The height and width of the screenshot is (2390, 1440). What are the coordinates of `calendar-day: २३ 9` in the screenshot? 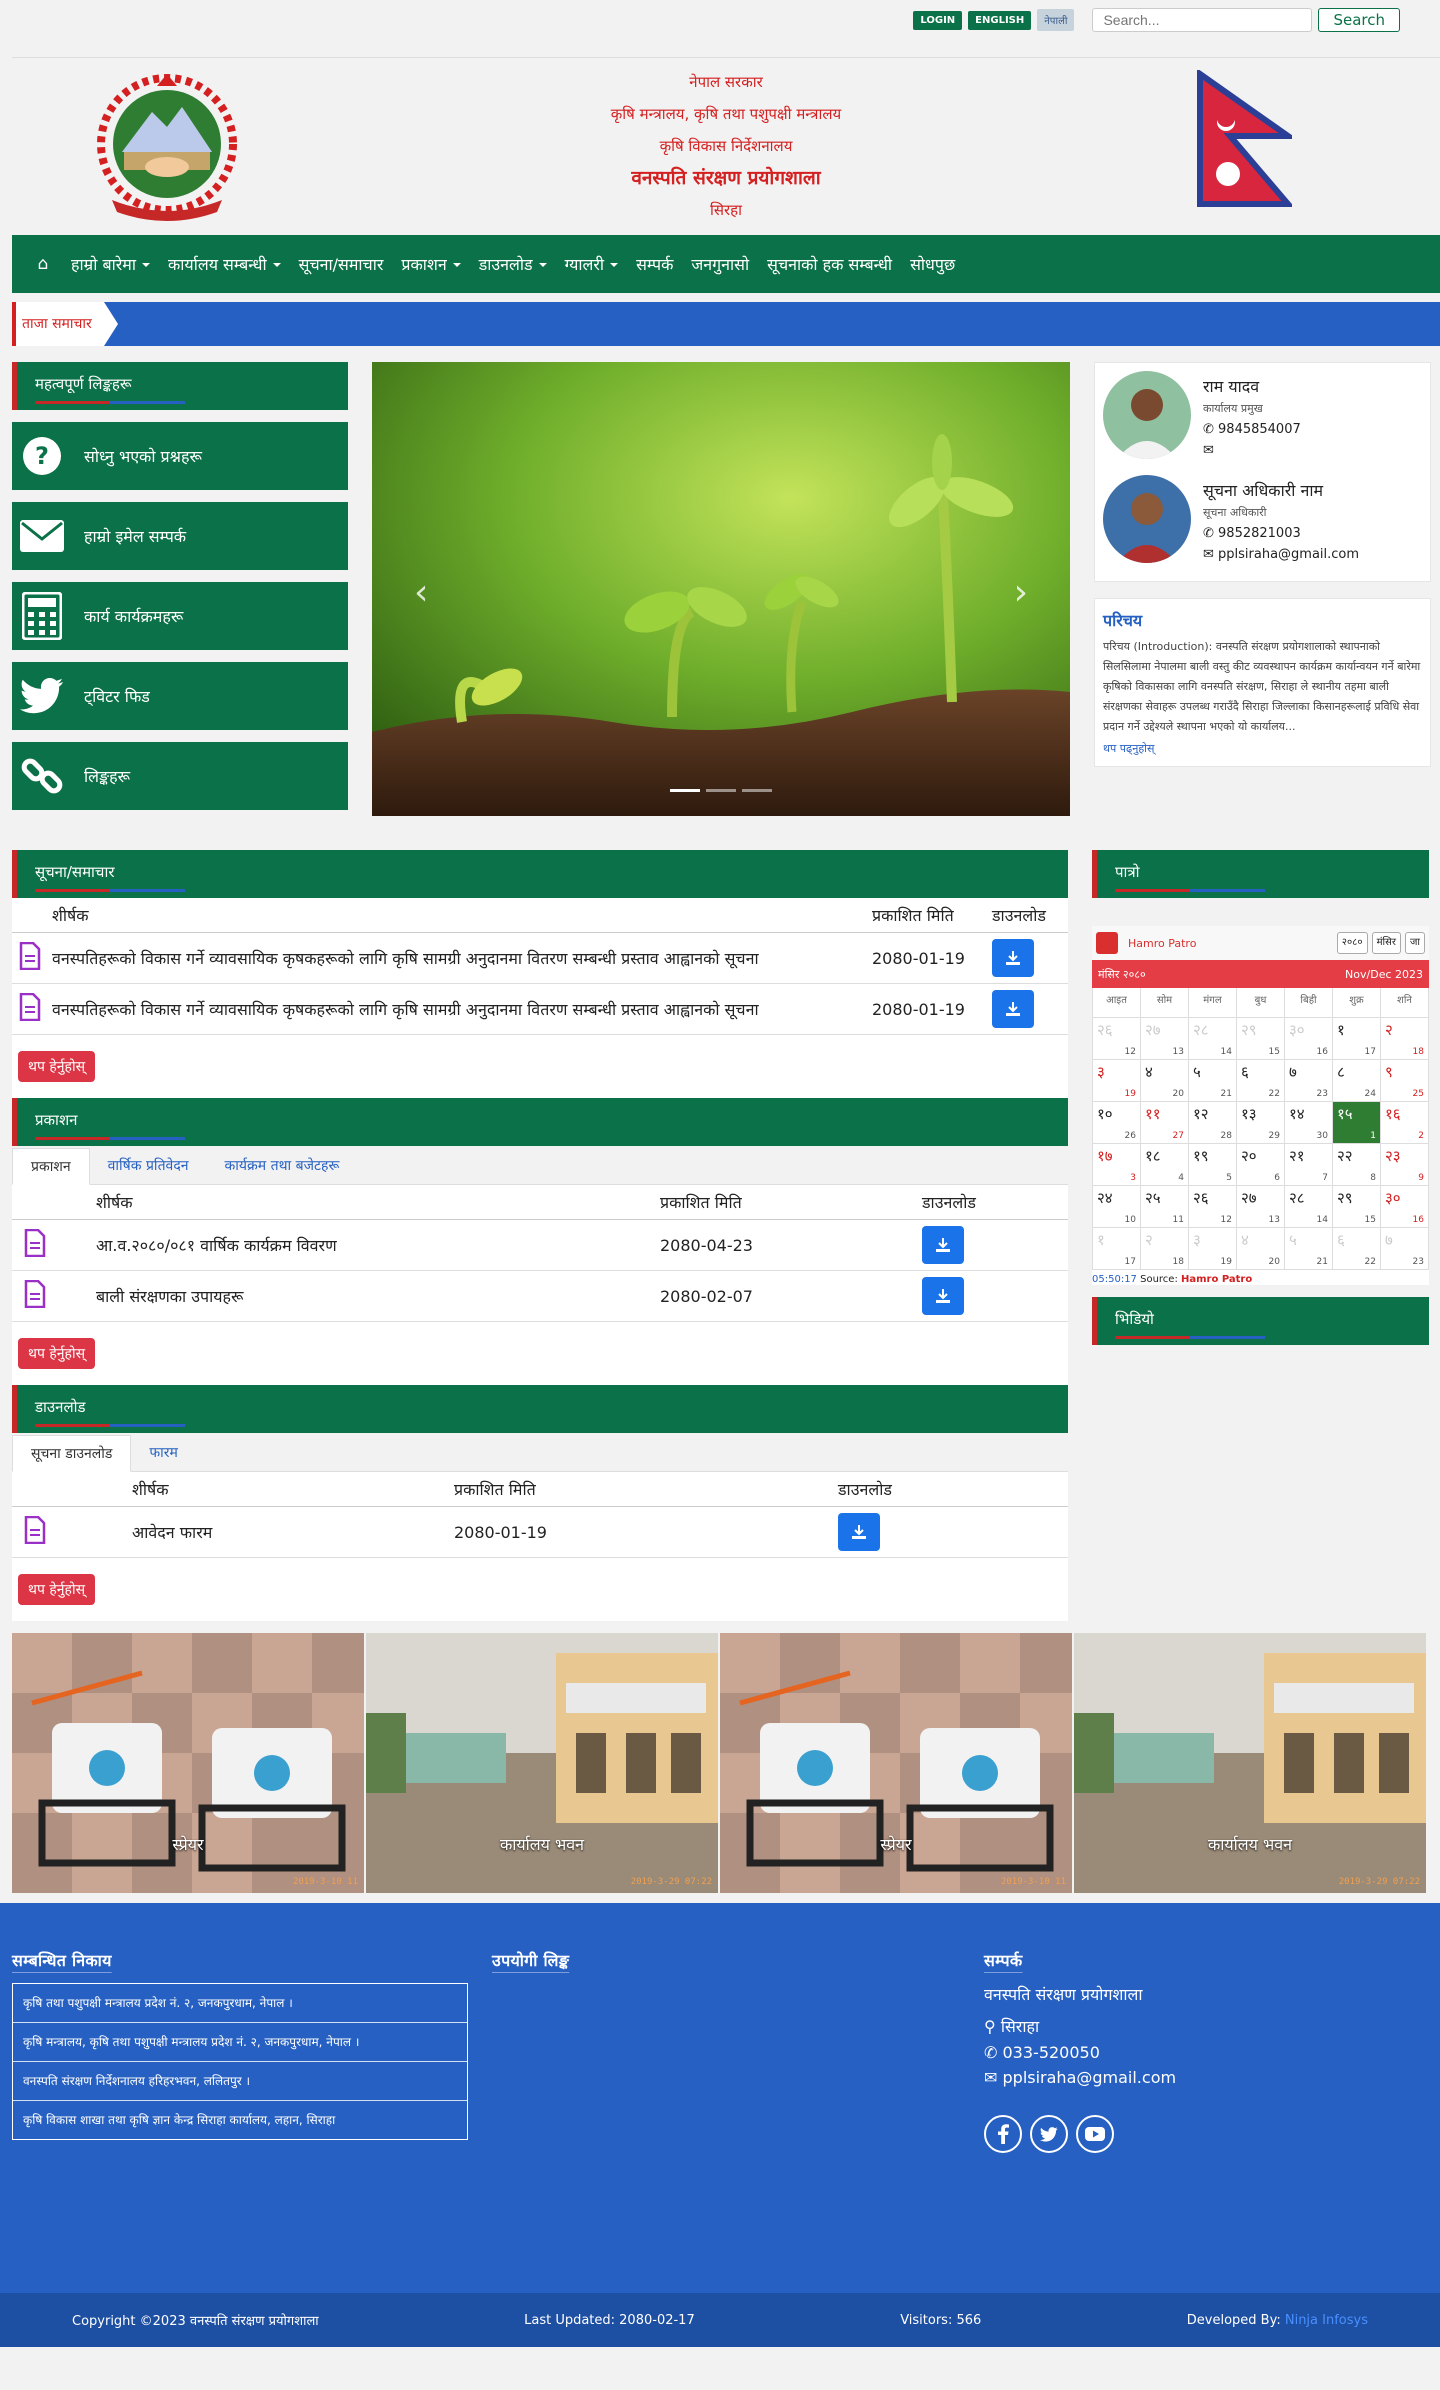 It's located at (1405, 1165).